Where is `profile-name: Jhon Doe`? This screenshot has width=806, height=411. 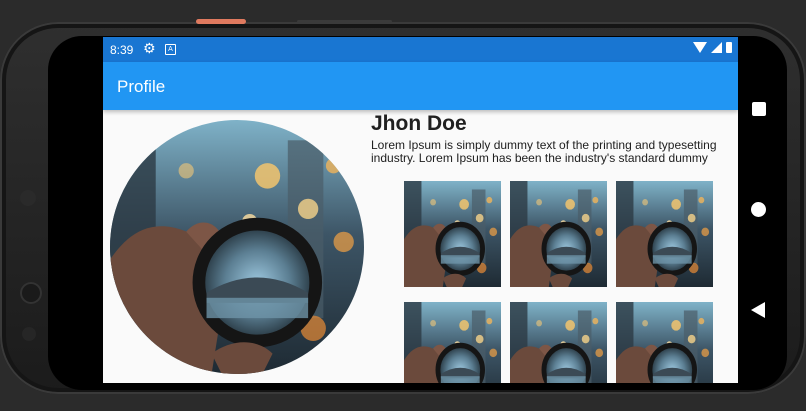
profile-name: Jhon Doe is located at coordinates (419, 123).